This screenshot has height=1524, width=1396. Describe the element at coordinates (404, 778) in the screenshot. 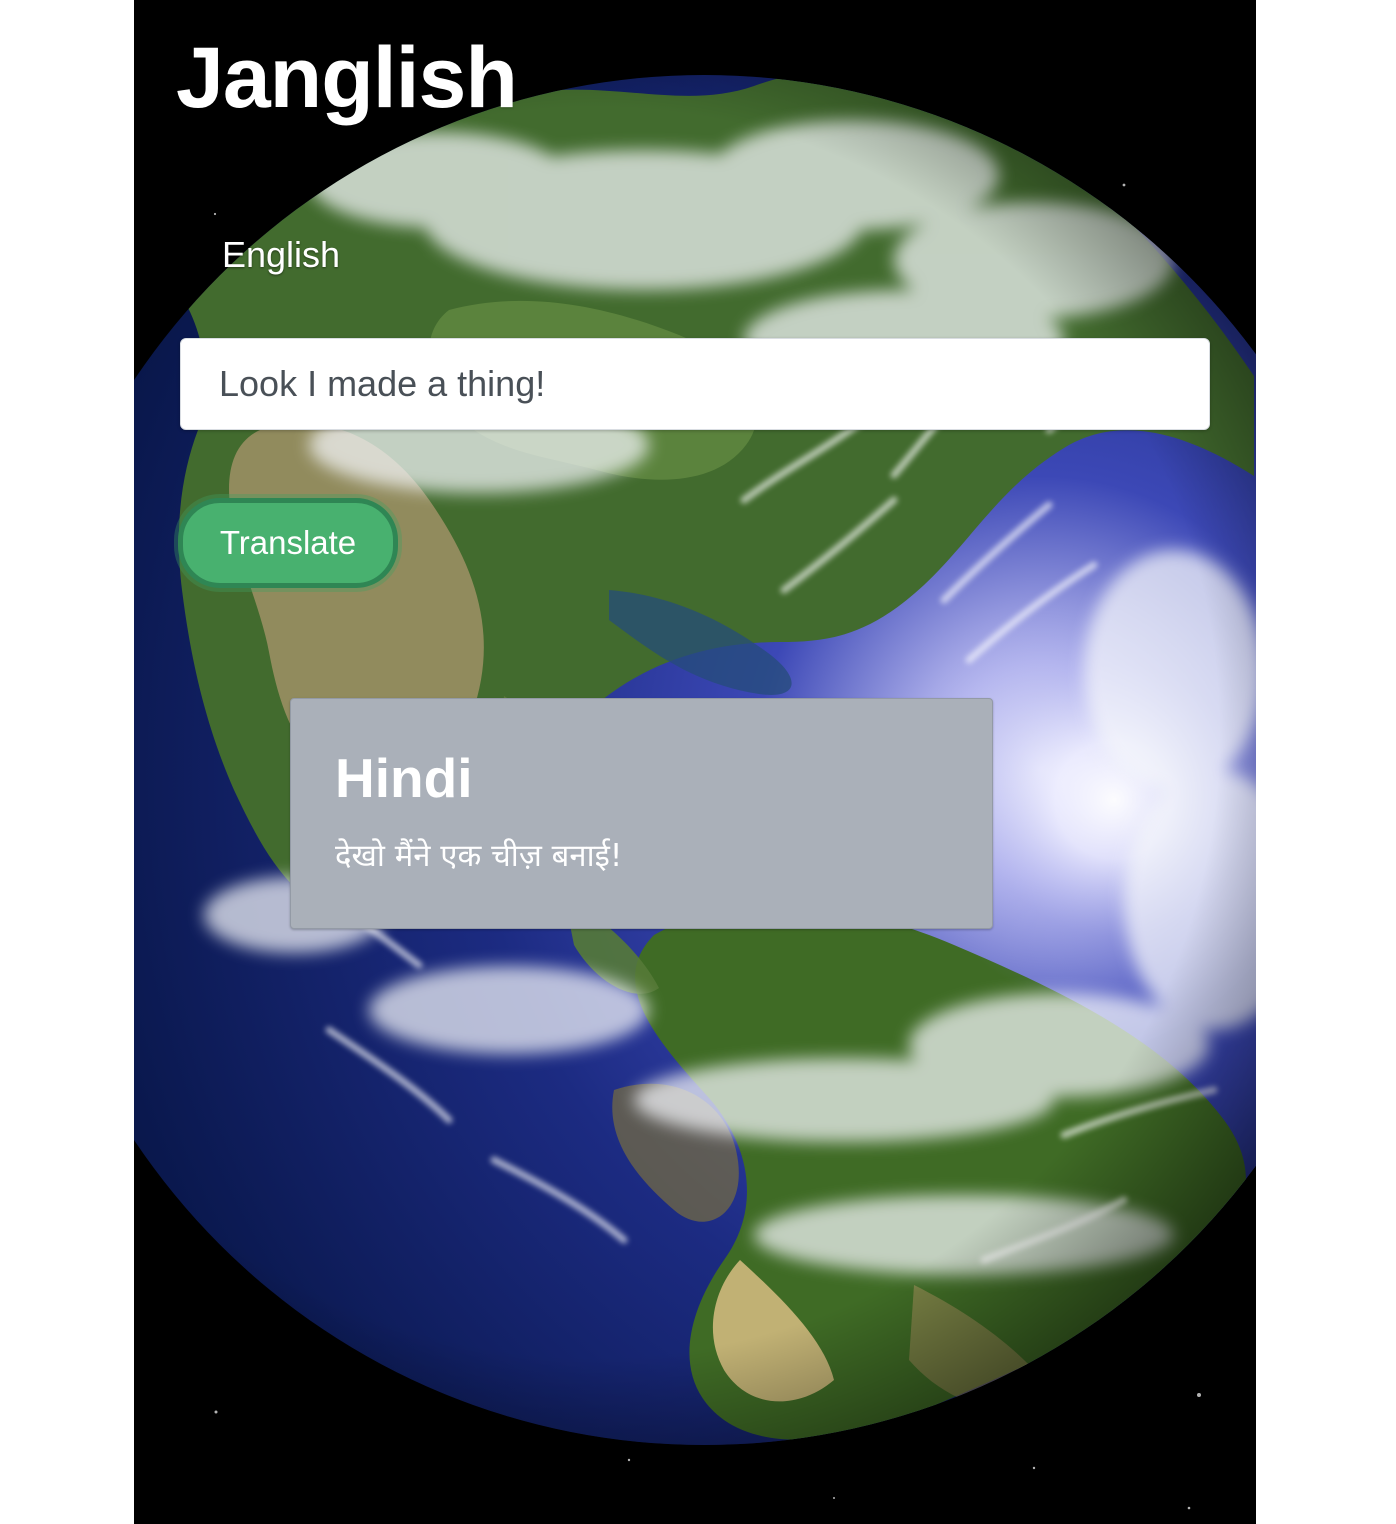

I see `target-language-title: Hindi` at that location.